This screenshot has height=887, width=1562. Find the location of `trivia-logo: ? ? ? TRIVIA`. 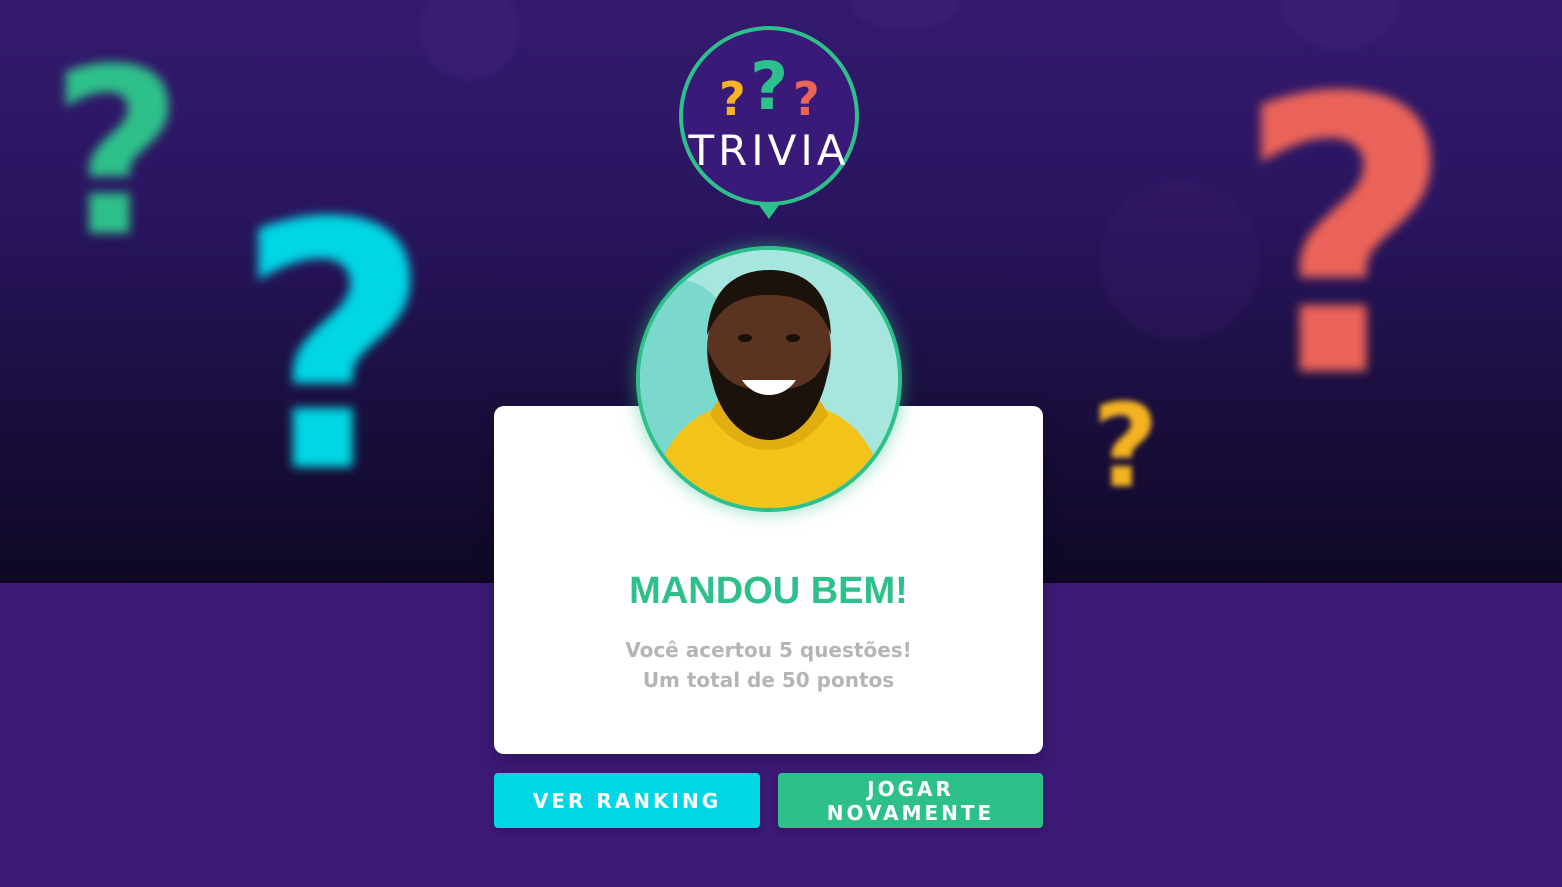

trivia-logo: ? ? ? TRIVIA is located at coordinates (769, 116).